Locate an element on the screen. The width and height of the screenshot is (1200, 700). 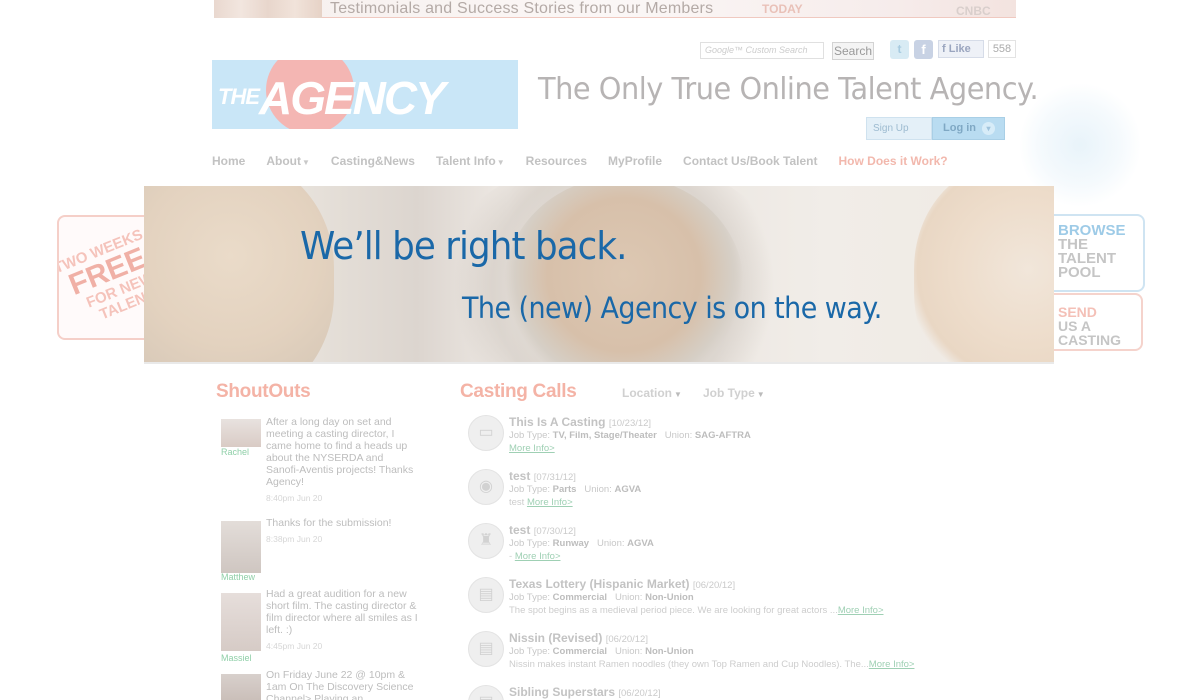
member-faces-image is located at coordinates (268, 9).